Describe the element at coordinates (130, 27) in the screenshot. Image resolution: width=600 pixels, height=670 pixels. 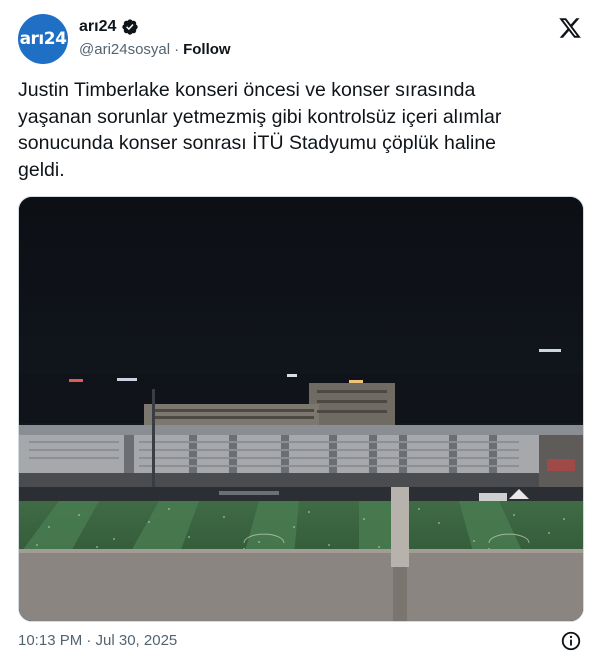
I see `verified-badge-icon` at that location.